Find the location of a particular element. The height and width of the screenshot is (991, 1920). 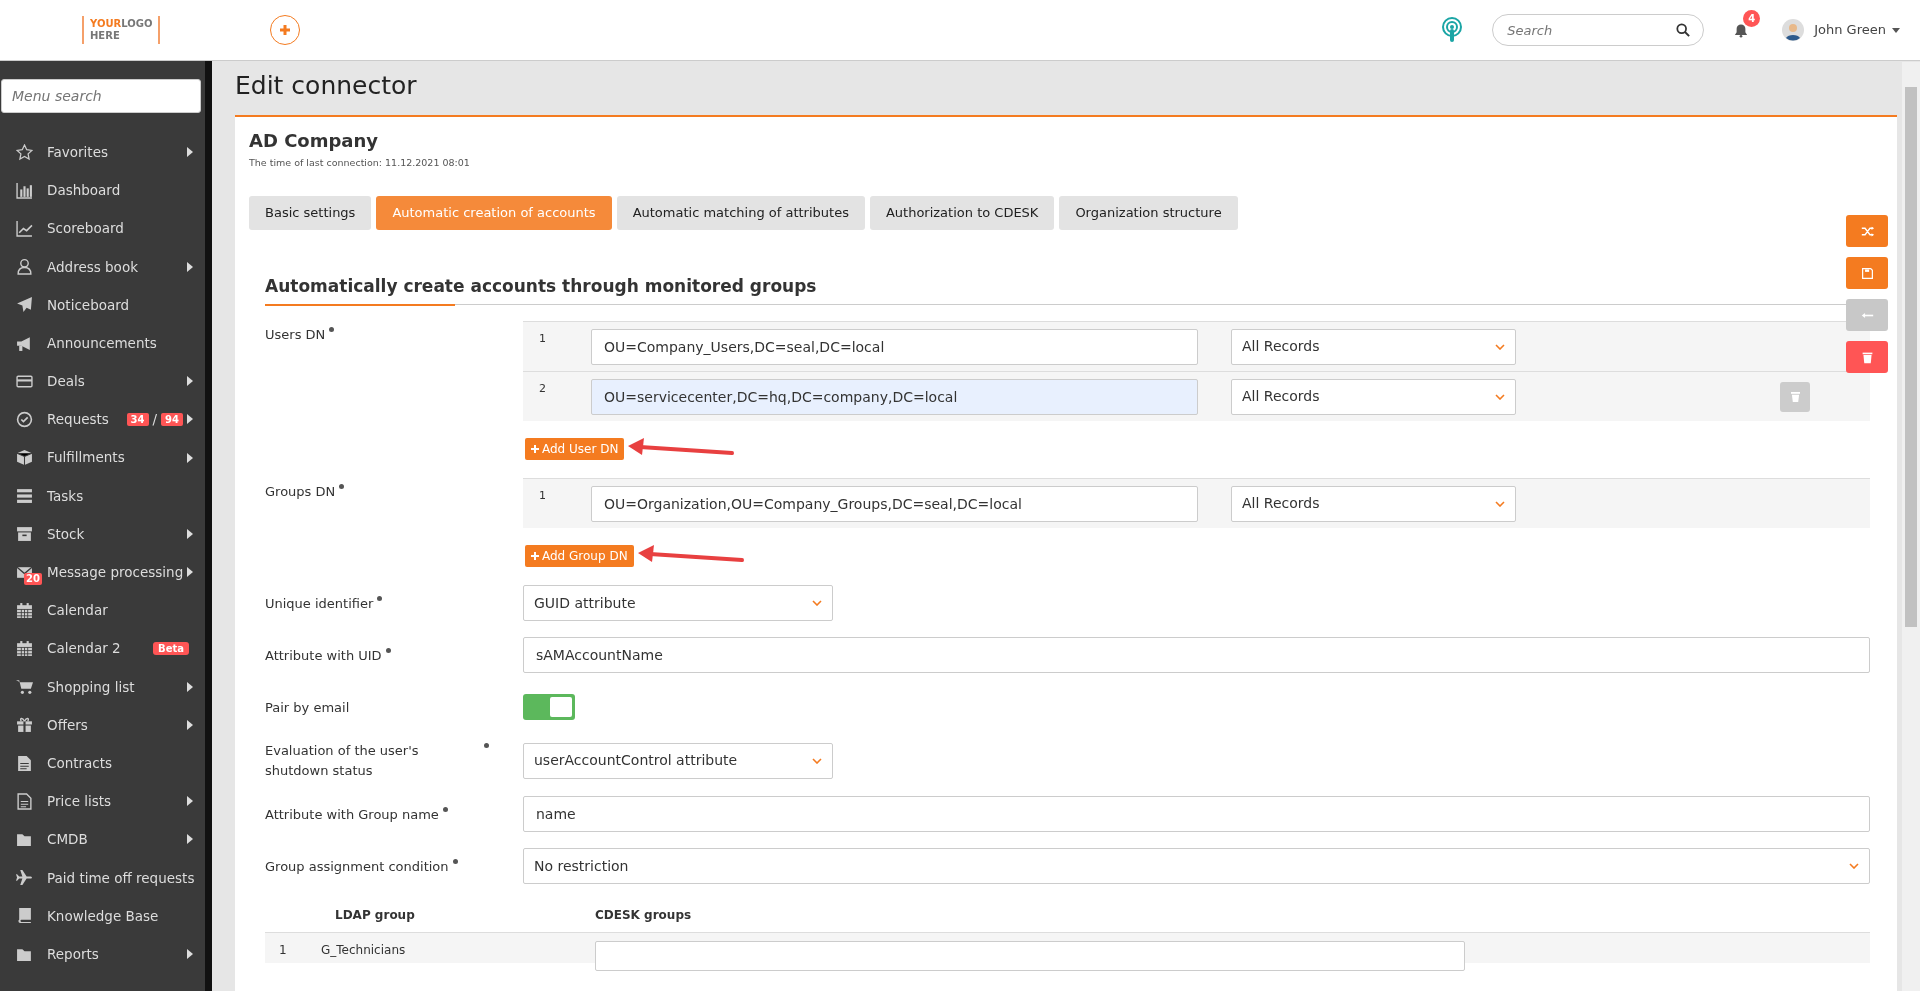

sidebar-item: Dashboard is located at coordinates (102, 190).